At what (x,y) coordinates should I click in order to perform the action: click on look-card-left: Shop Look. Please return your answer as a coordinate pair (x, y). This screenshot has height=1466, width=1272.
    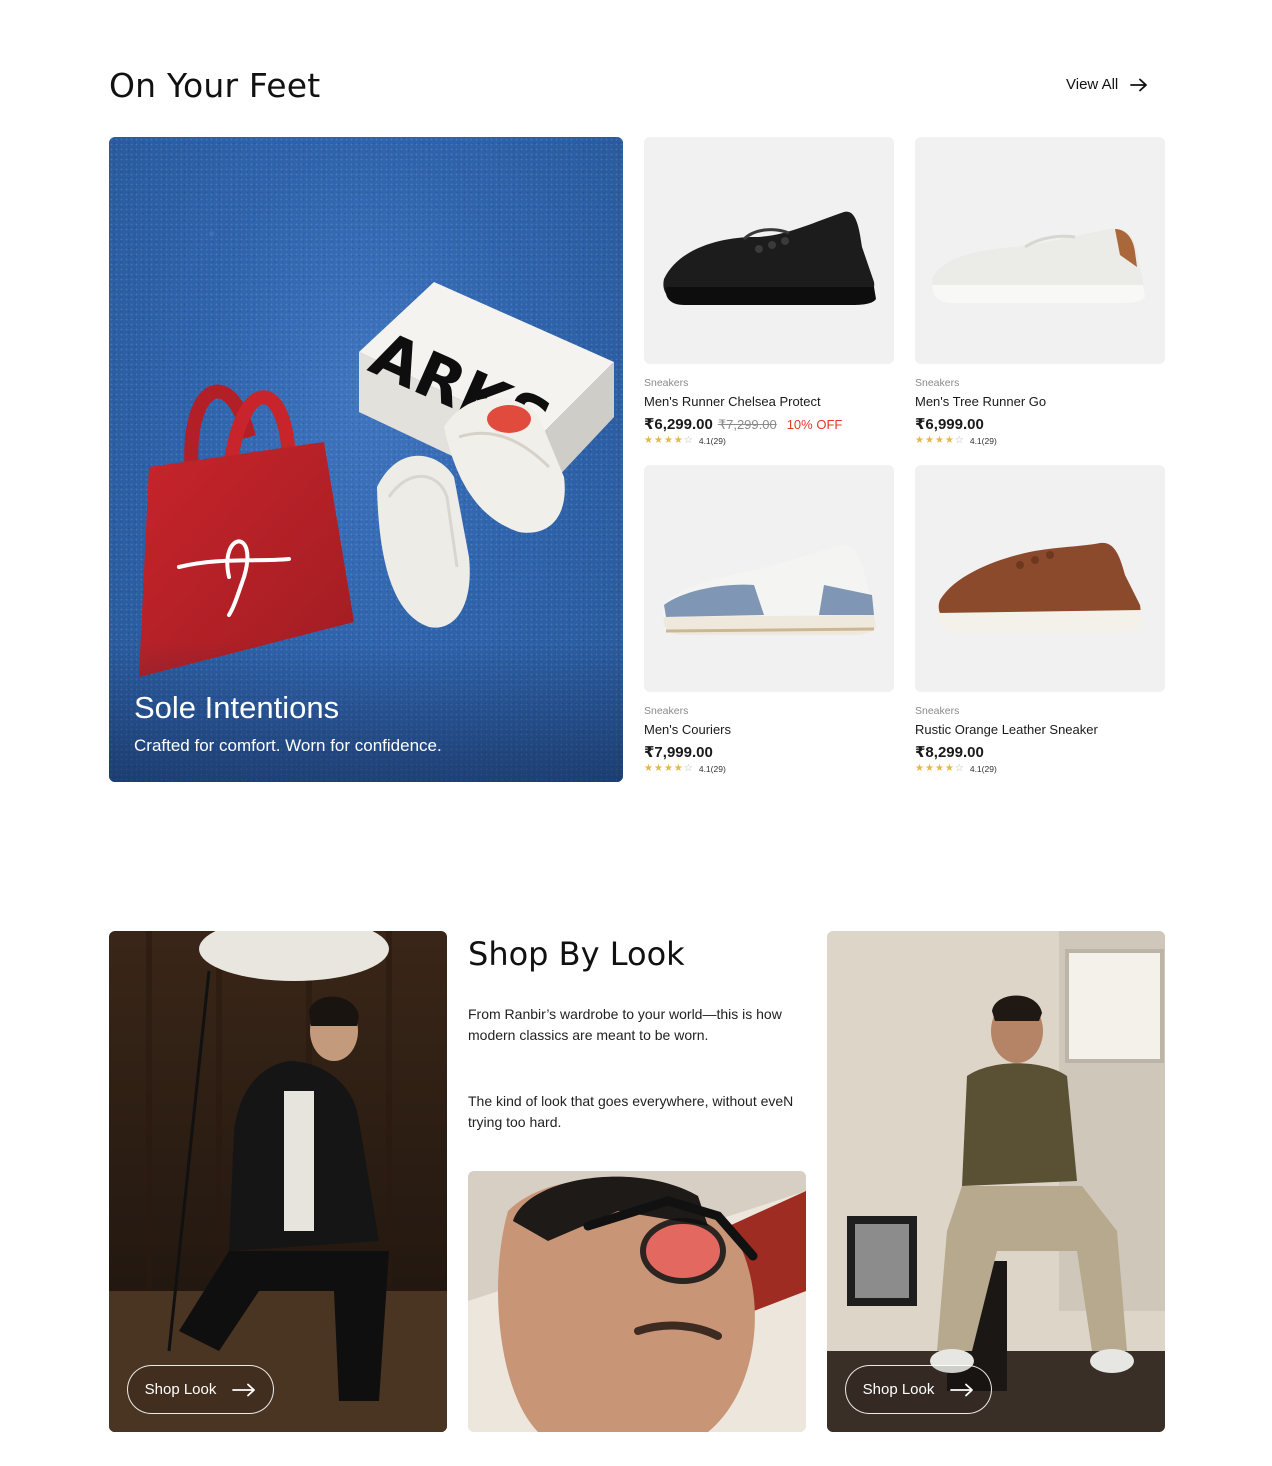
    Looking at the image, I should click on (278, 1181).